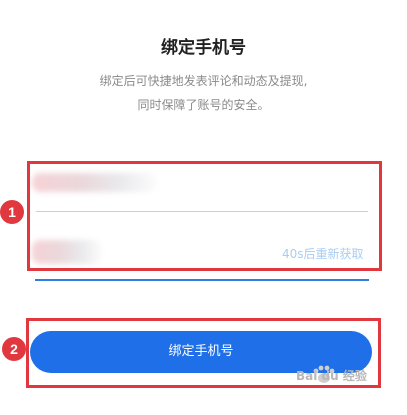 This screenshot has width=407, height=415. I want to click on code-input-underline, so click(202, 280).